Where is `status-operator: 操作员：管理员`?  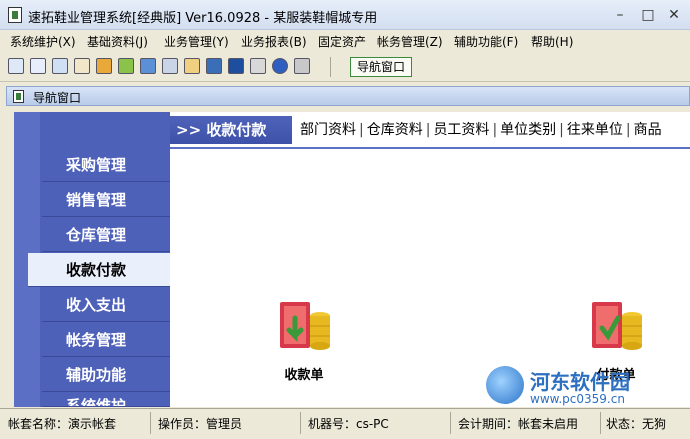
status-operator: 操作员：管理员 is located at coordinates (200, 424).